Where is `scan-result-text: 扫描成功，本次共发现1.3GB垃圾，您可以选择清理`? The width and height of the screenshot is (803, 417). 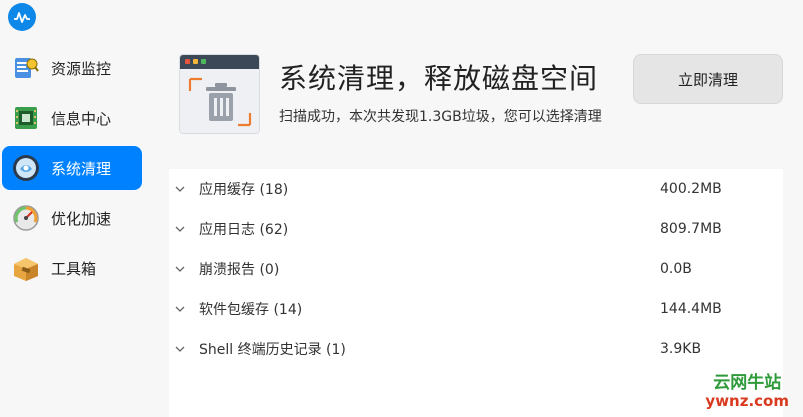 scan-result-text: 扫描成功，本次共发现1.3GB垃圾，您可以选择清理 is located at coordinates (440, 117).